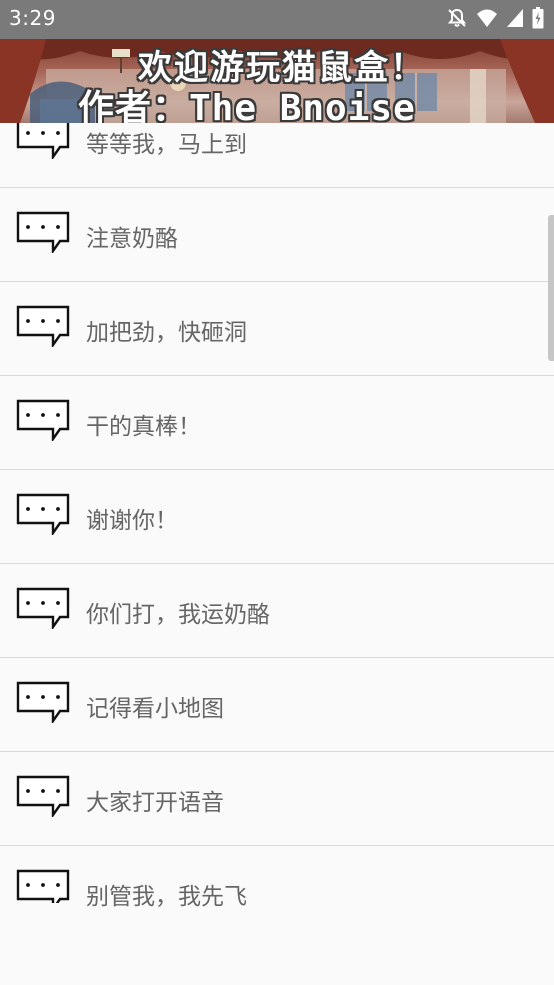 The height and width of the screenshot is (985, 554). I want to click on message-label: 加把劲，快砸洞, so click(166, 333).